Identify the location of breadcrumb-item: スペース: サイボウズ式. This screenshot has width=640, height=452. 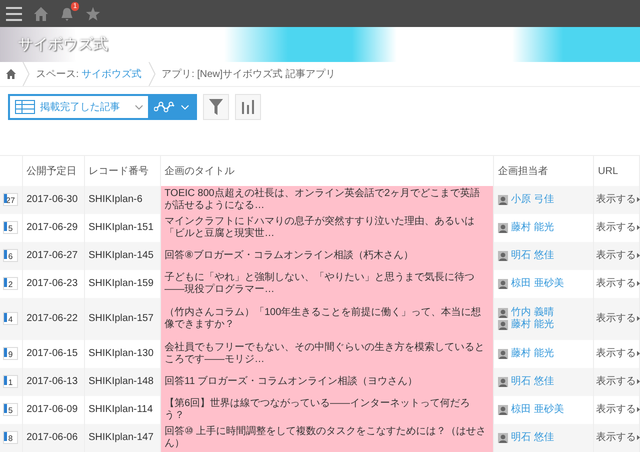
(89, 74).